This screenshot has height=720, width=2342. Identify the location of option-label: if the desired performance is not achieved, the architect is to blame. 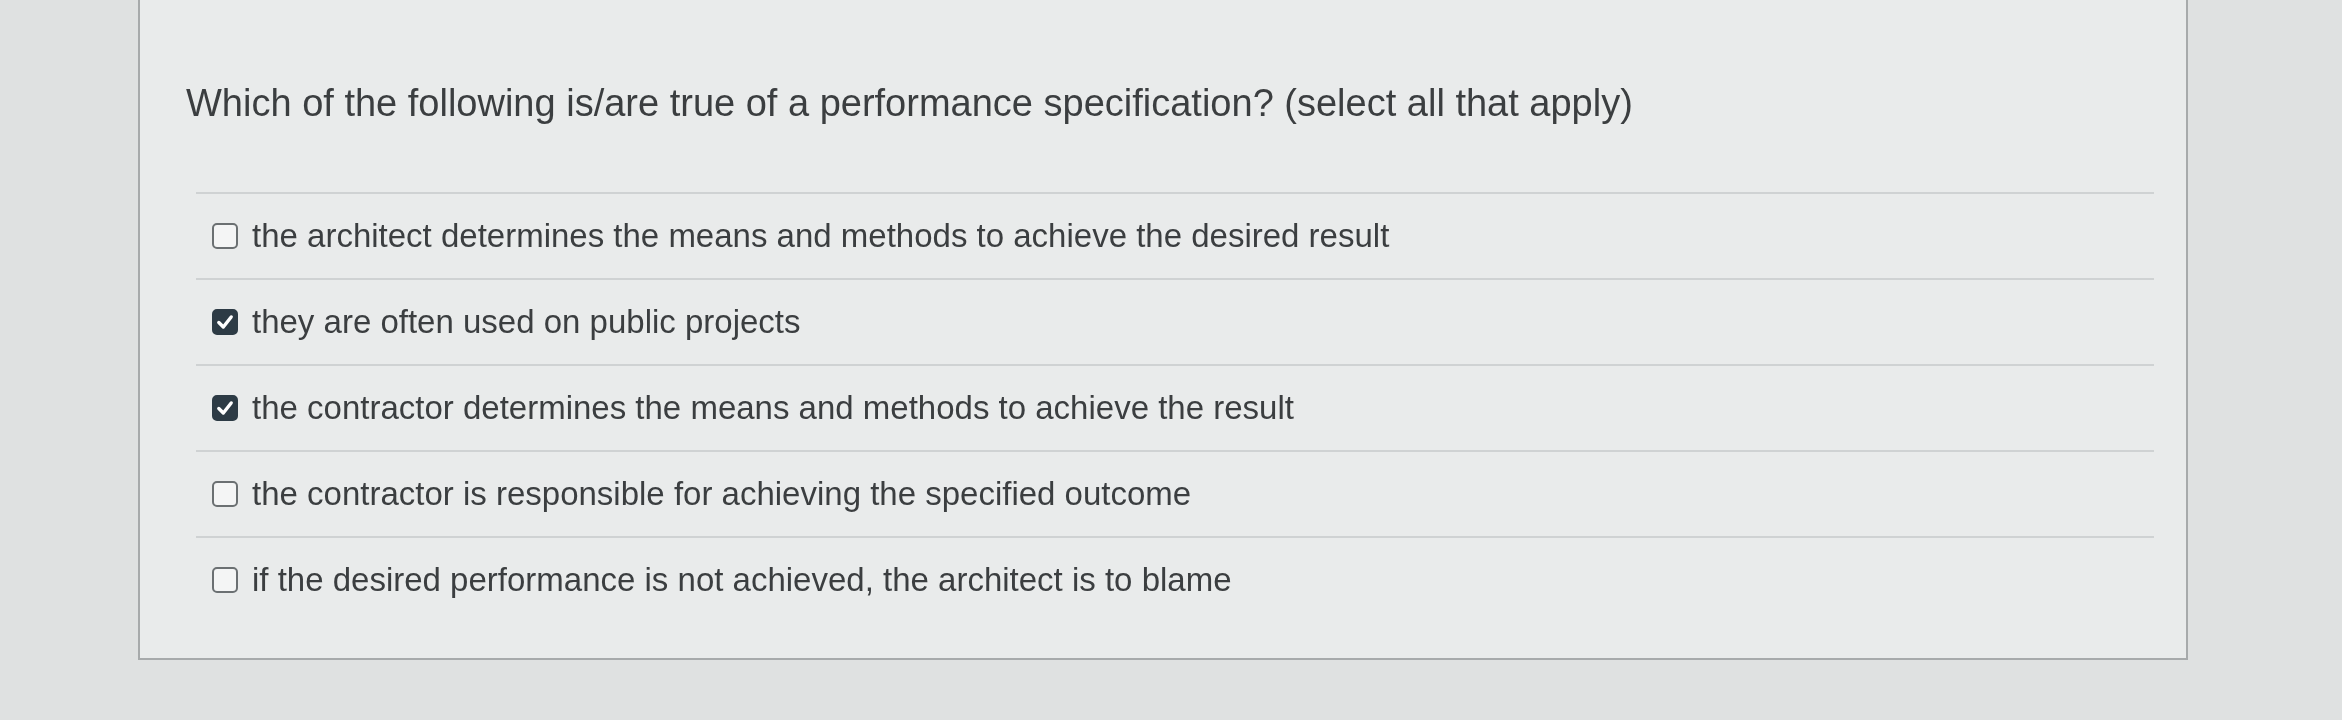
(742, 580).